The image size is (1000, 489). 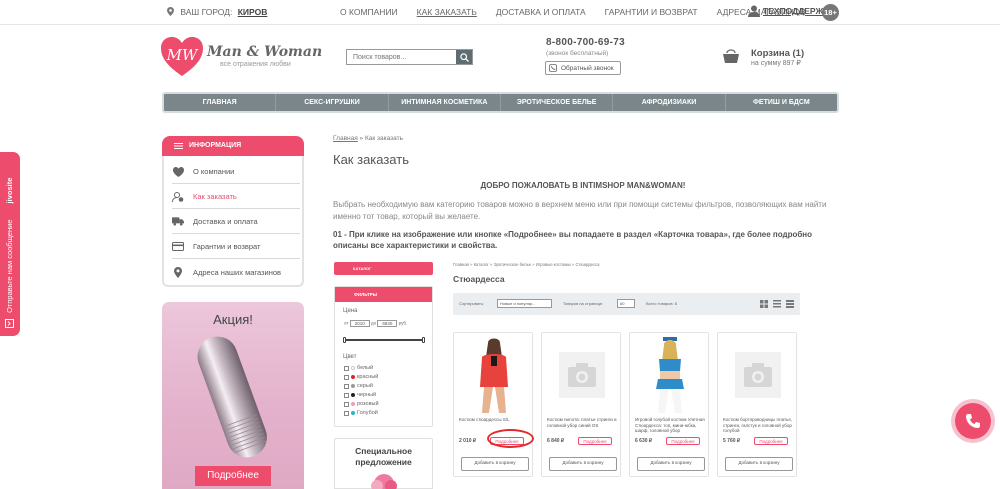 What do you see at coordinates (384, 340) in the screenshot?
I see `example-price-slider` at bounding box center [384, 340].